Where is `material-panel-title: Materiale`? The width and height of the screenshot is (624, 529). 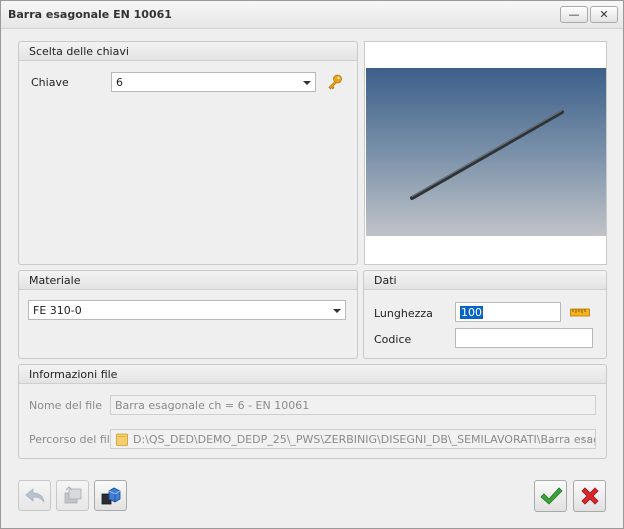 material-panel-title: Materiale is located at coordinates (188, 280).